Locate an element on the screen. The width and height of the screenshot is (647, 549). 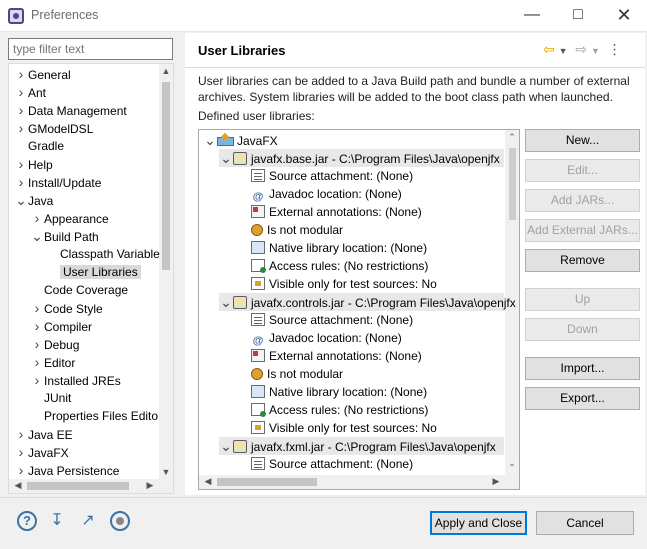
filter-input is located at coordinates (90, 49).